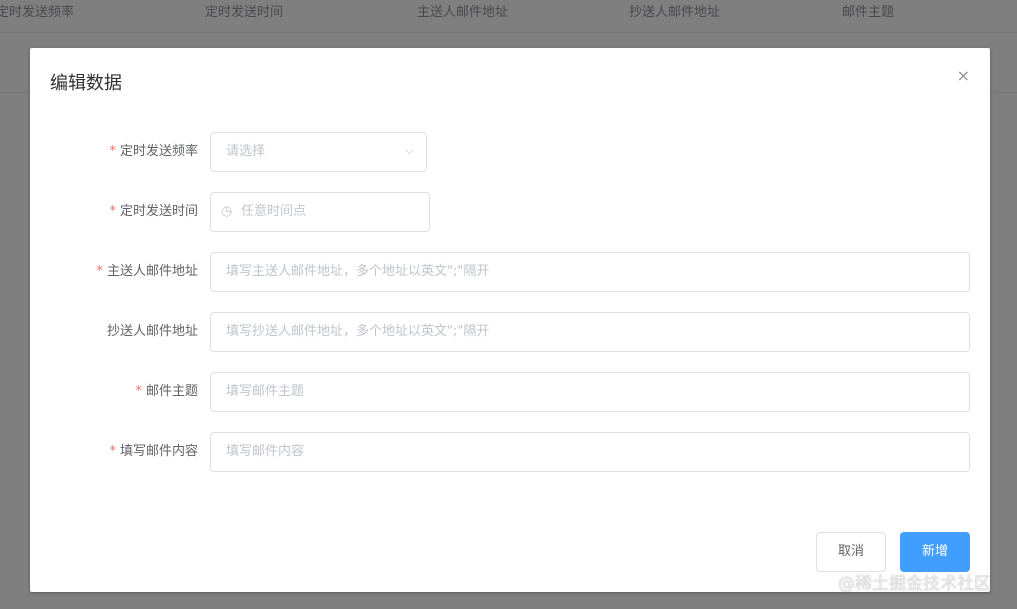 The width and height of the screenshot is (1017, 609). What do you see at coordinates (963, 75) in the screenshot?
I see `close-icon: ×` at bounding box center [963, 75].